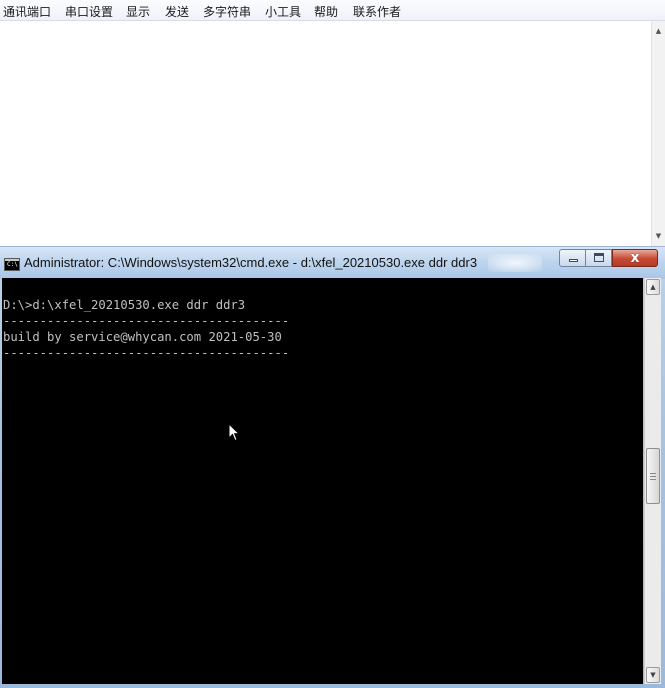 This screenshot has width=665, height=688. I want to click on menu-item-display: 显示, so click(138, 11).